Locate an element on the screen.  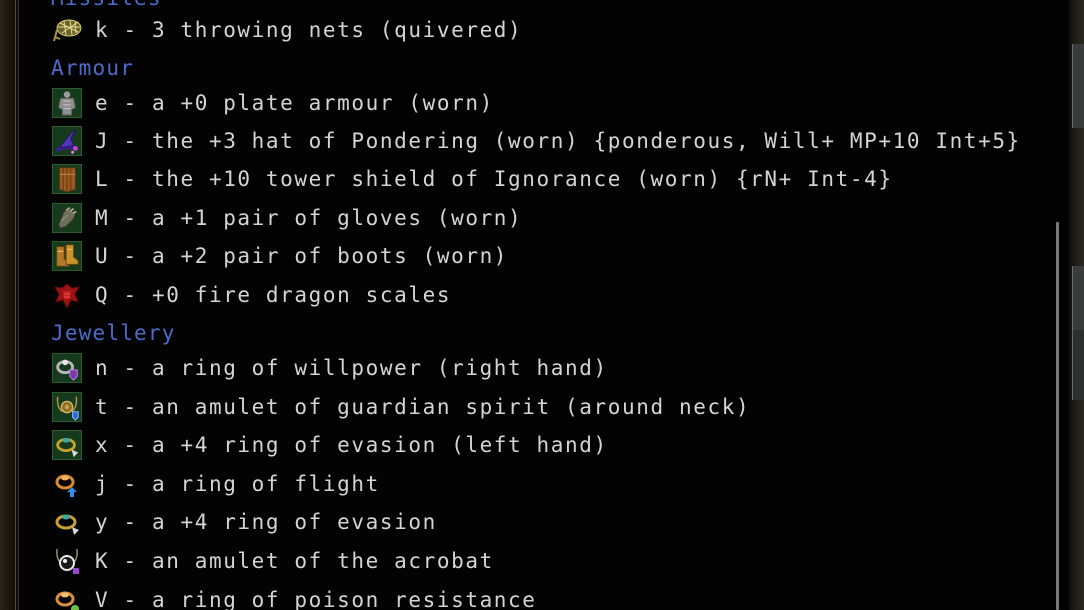
amulet-acrobat-icon is located at coordinates (67, 561).